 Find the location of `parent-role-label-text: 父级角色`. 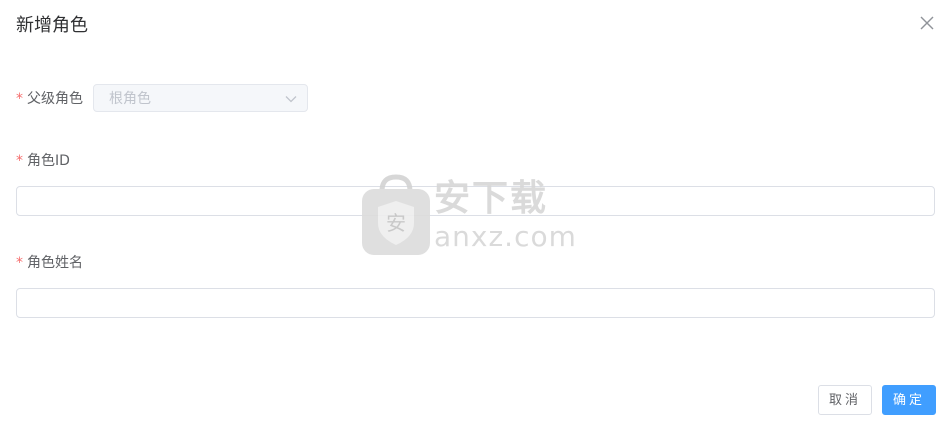

parent-role-label-text: 父级角色 is located at coordinates (55, 99).